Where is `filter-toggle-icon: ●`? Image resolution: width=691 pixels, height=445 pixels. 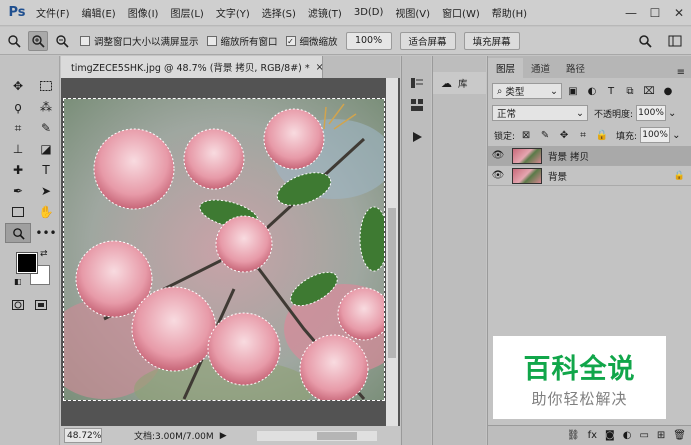 filter-toggle-icon: ● is located at coordinates (668, 91).